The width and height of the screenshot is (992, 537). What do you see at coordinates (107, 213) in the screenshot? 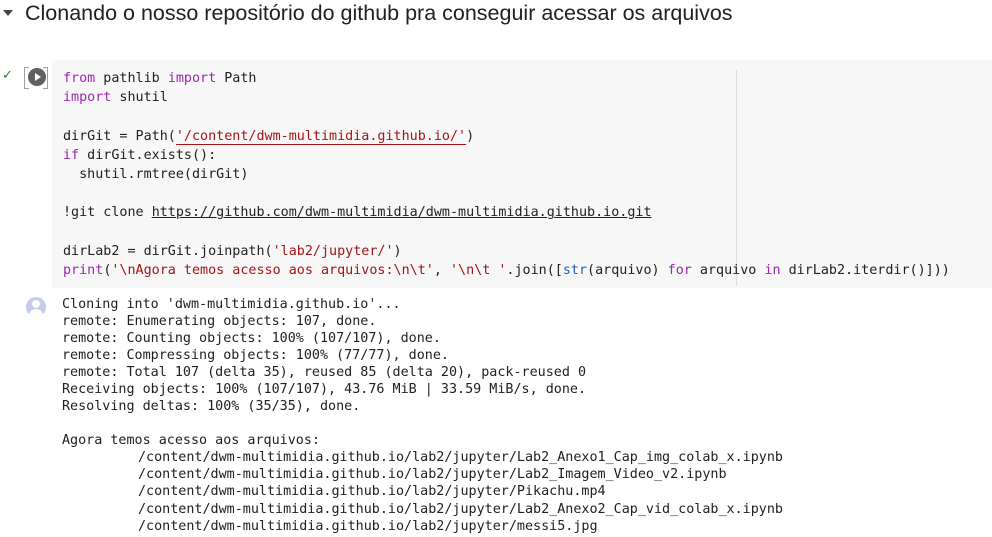
I see `code-shell-command: !git clone` at bounding box center [107, 213].